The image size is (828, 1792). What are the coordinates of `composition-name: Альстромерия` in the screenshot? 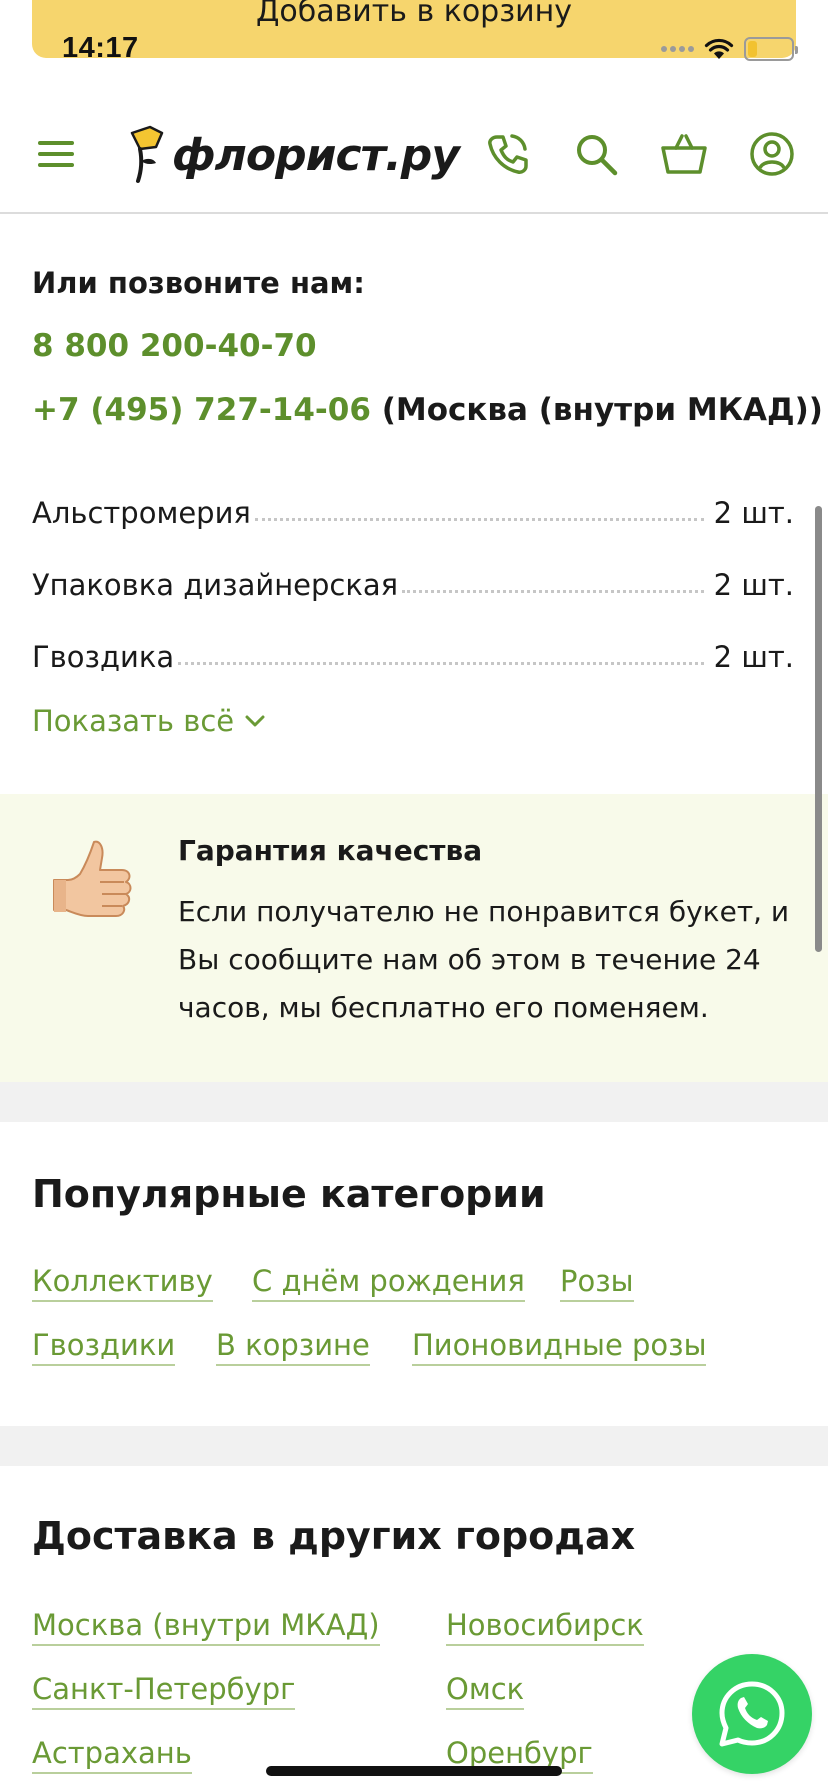 It's located at (141, 513).